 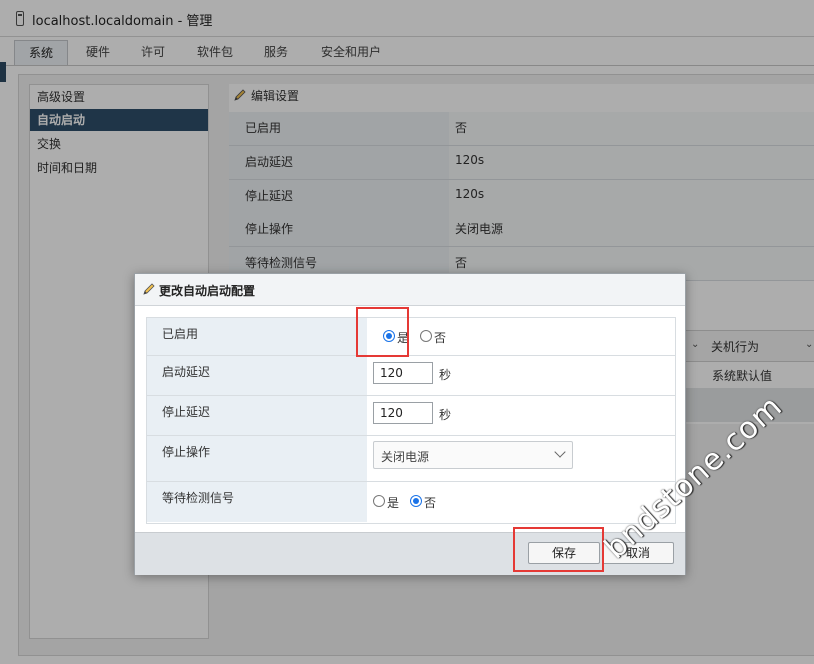 What do you see at coordinates (257, 458) in the screenshot?
I see `form-label-cell: 停止操作` at bounding box center [257, 458].